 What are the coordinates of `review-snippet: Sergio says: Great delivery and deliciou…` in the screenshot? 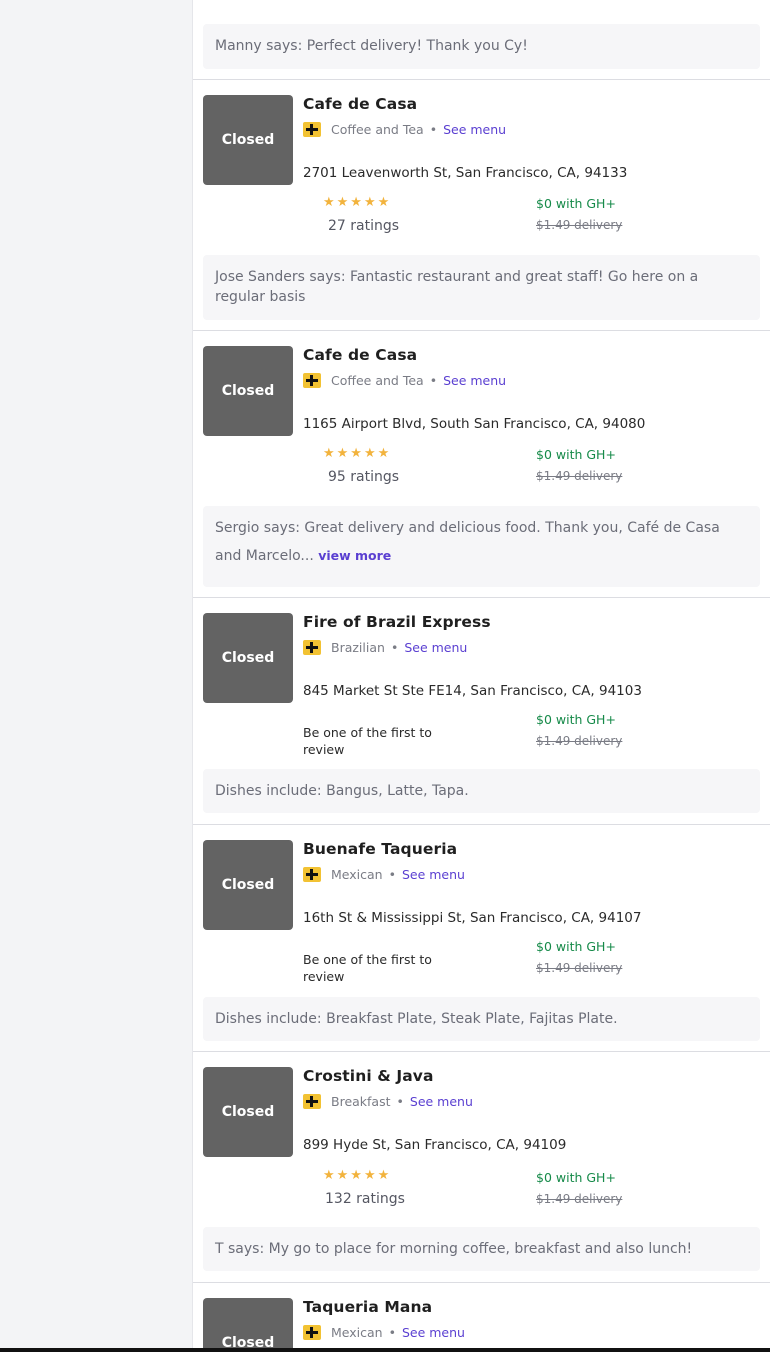 It's located at (481, 546).